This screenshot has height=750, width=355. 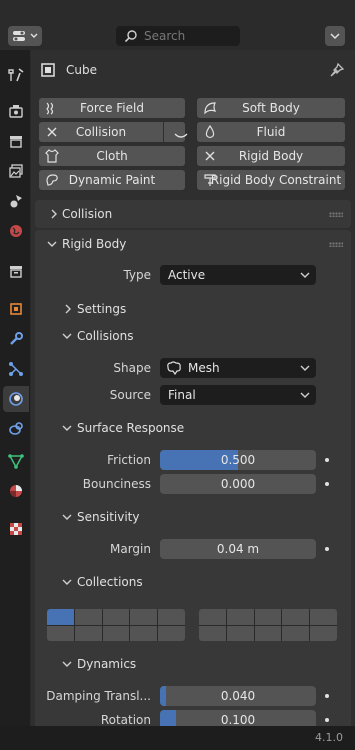 I want to click on shape-value: Mesh, so click(x=204, y=368).